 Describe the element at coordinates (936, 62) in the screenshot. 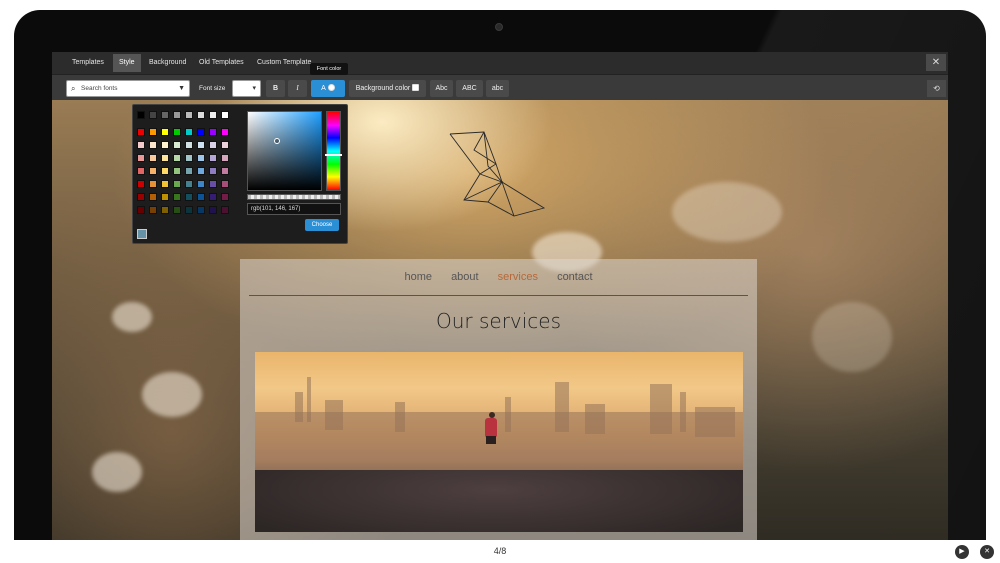

I see `close-editor-button: ✕` at that location.